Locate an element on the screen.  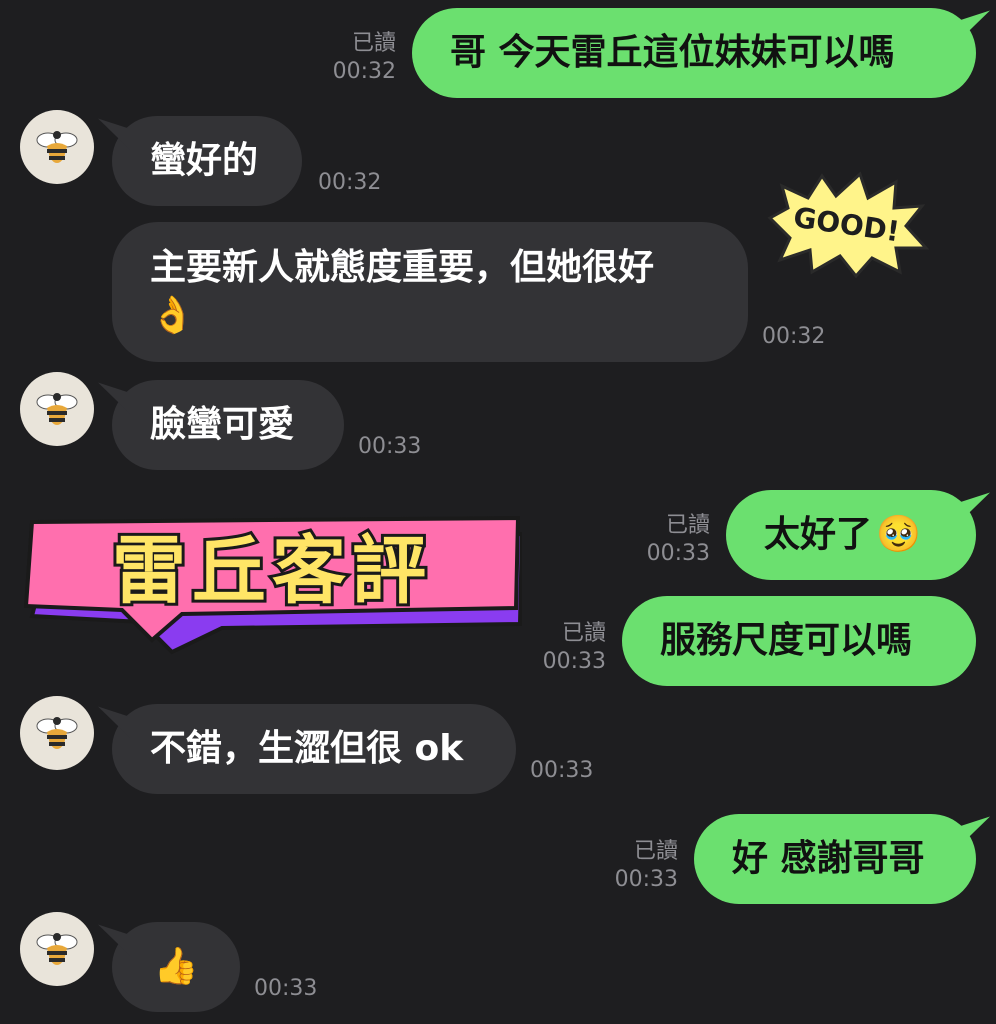
ok-hand-icon: 👌 is located at coordinates (172, 315).